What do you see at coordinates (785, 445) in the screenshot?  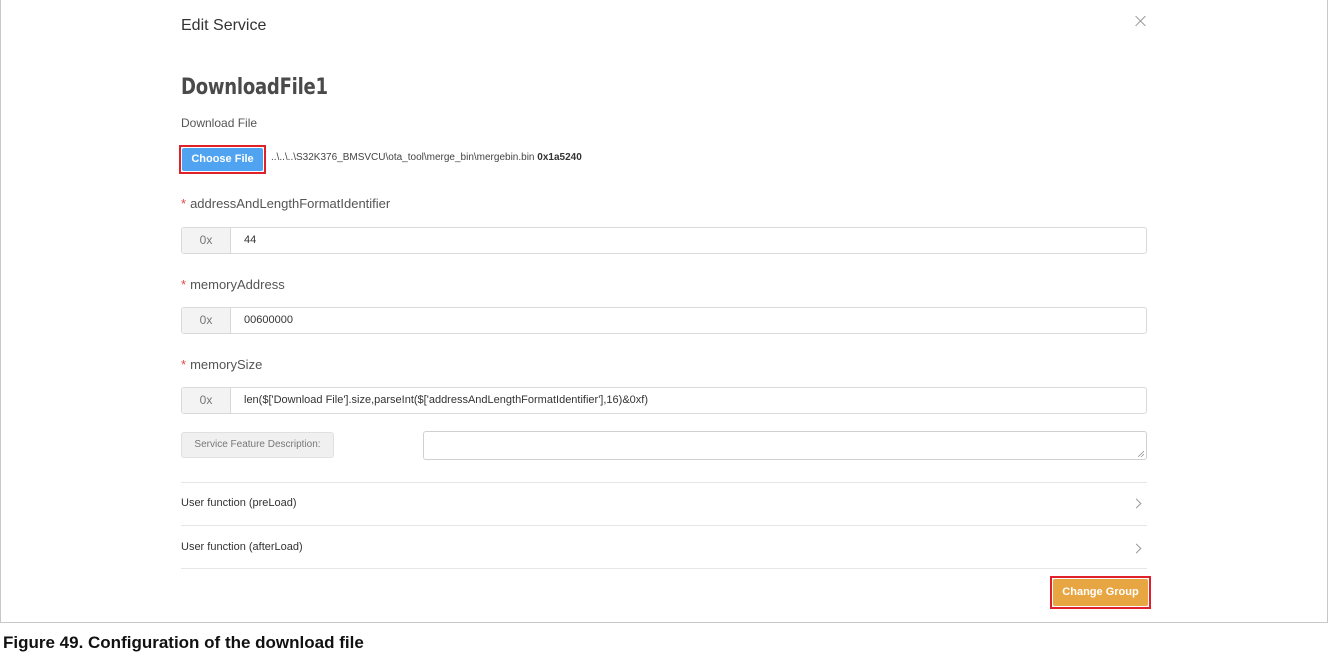 I see `service-feature-description-textarea` at bounding box center [785, 445].